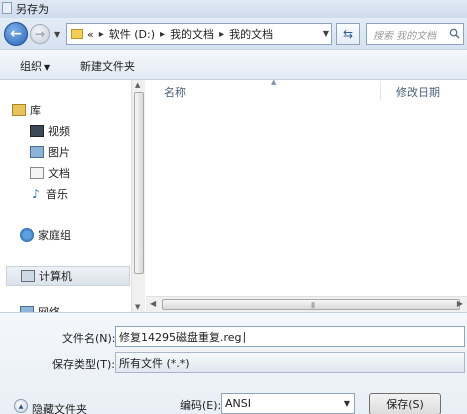 The width and height of the screenshot is (467, 414). I want to click on sort-arrow-icon: ▲, so click(274, 82).